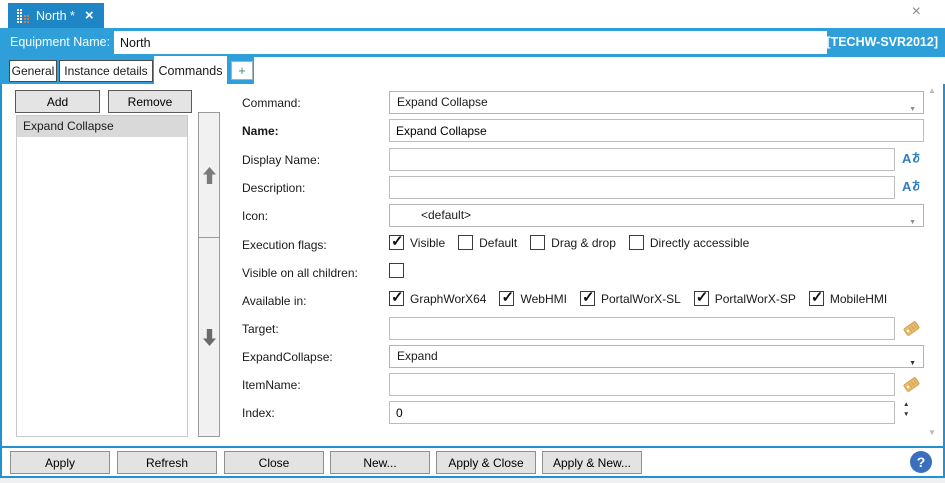  I want to click on checkbox-label: PortalWorX-SL, so click(640, 298).